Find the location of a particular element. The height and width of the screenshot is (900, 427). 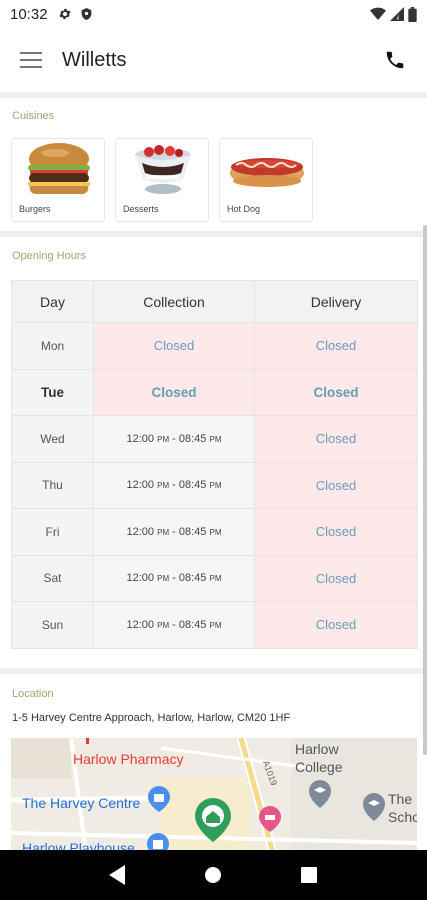

table-row: Fri 12:00 PM - 08:45 PM Closed is located at coordinates (214, 532).